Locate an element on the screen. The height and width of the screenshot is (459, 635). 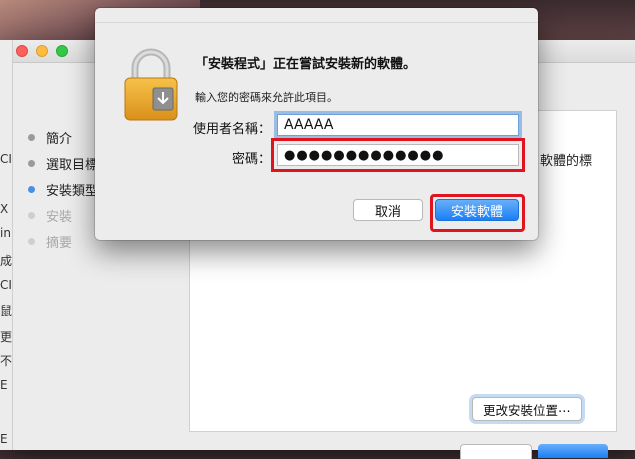
zoom-window-button is located at coordinates (62, 51).